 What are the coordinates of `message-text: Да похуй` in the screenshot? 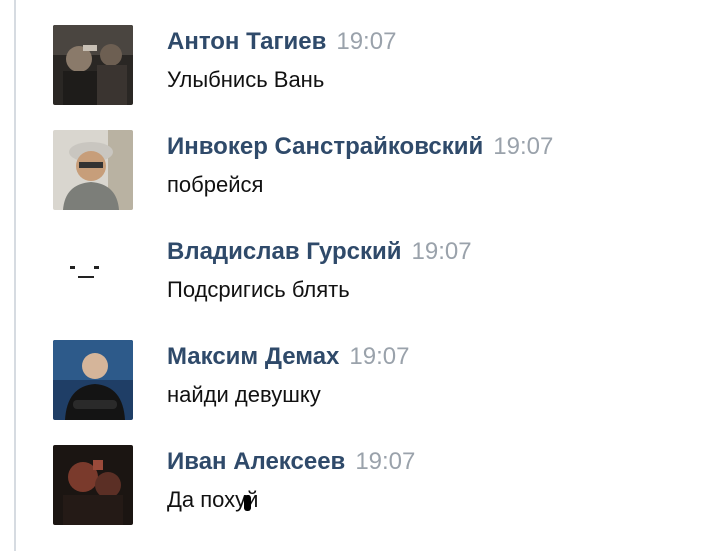 It's located at (212, 500).